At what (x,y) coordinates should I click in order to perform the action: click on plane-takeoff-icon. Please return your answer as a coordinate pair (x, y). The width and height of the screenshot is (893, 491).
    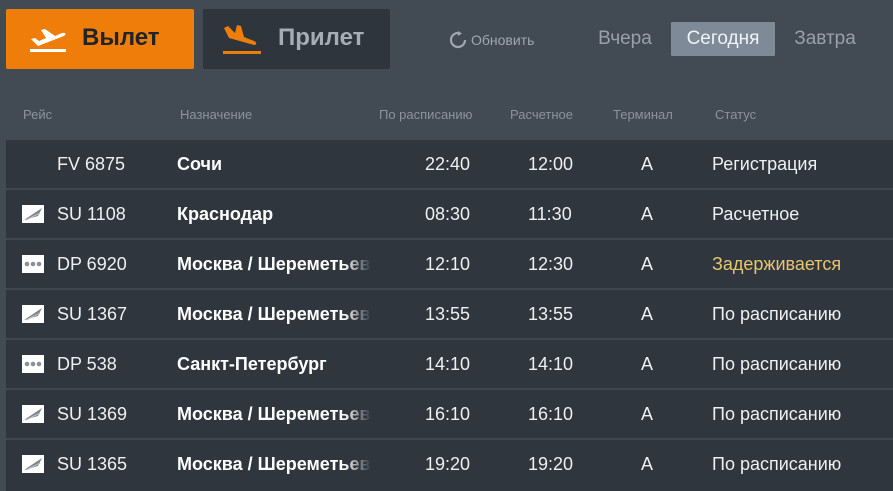
    Looking at the image, I should click on (48, 42).